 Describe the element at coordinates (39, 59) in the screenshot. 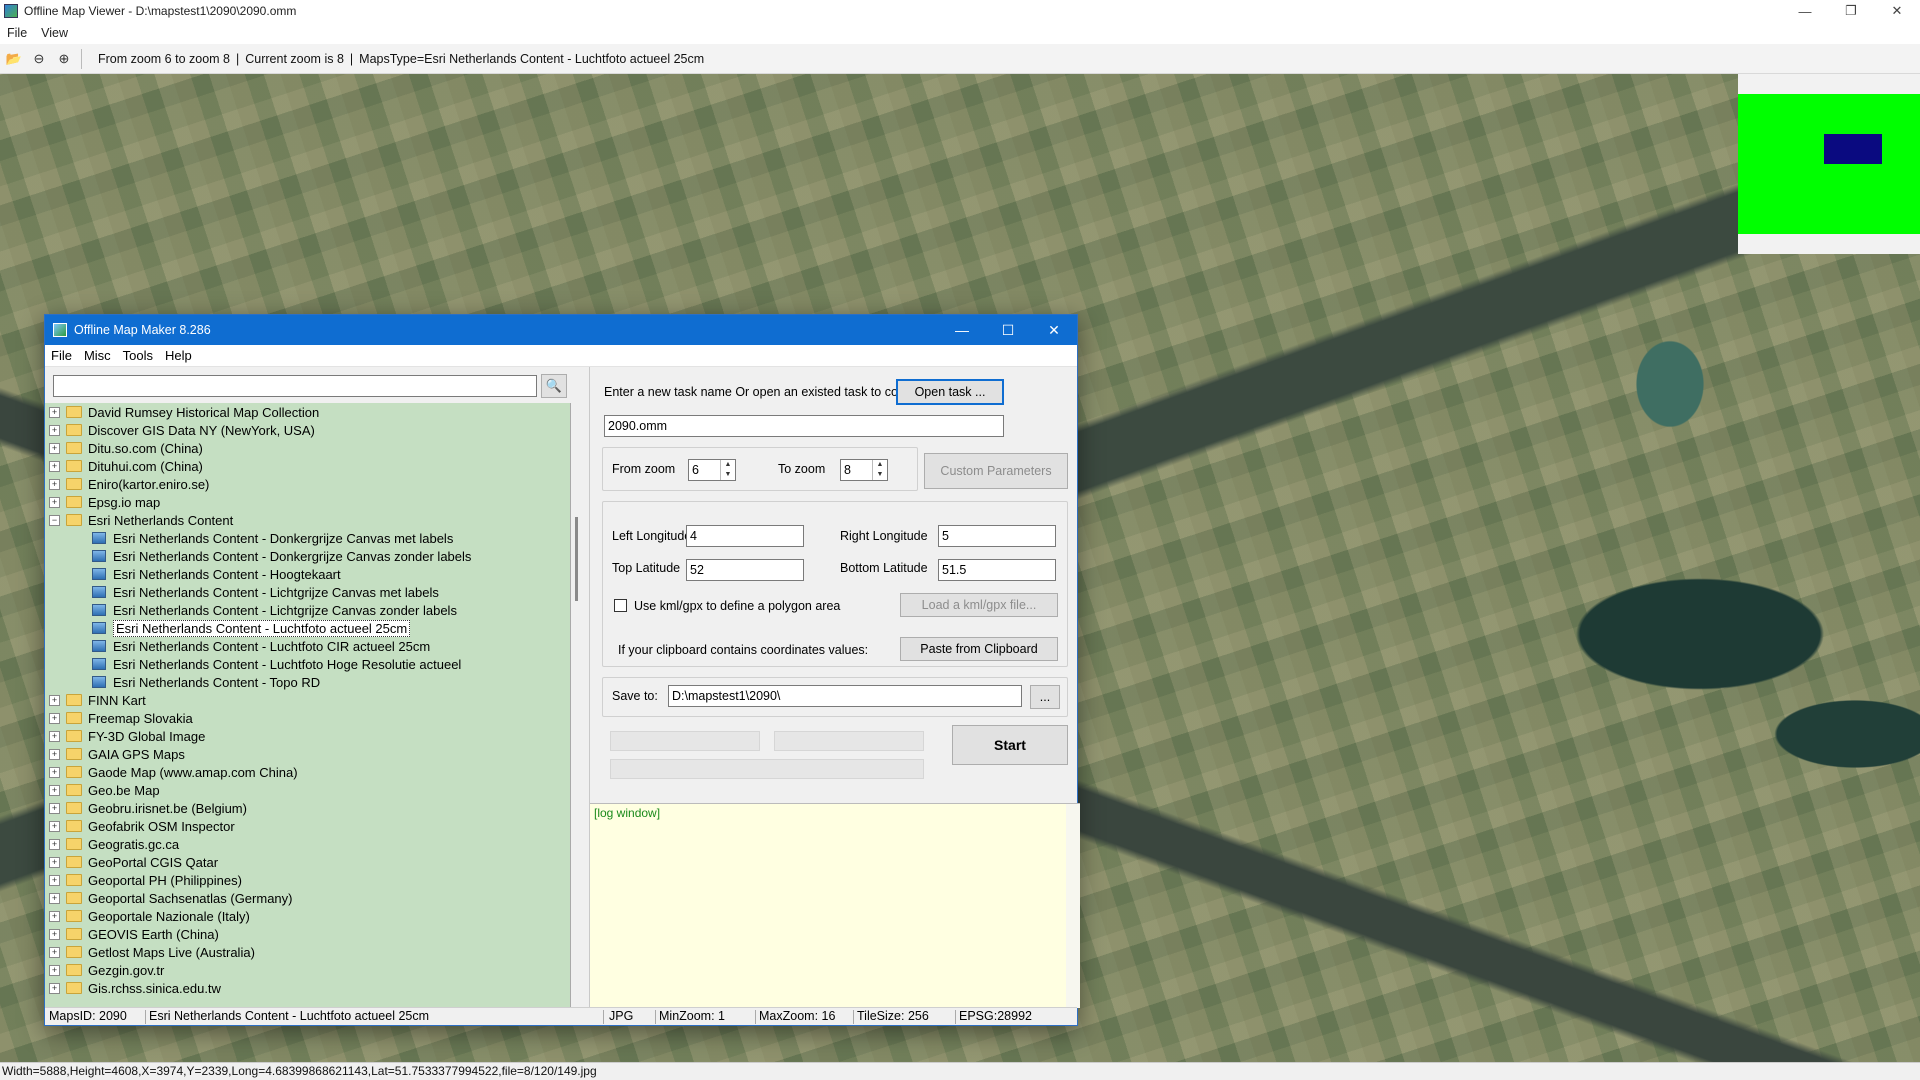

I see `zoom-out-icon: ⊖` at that location.